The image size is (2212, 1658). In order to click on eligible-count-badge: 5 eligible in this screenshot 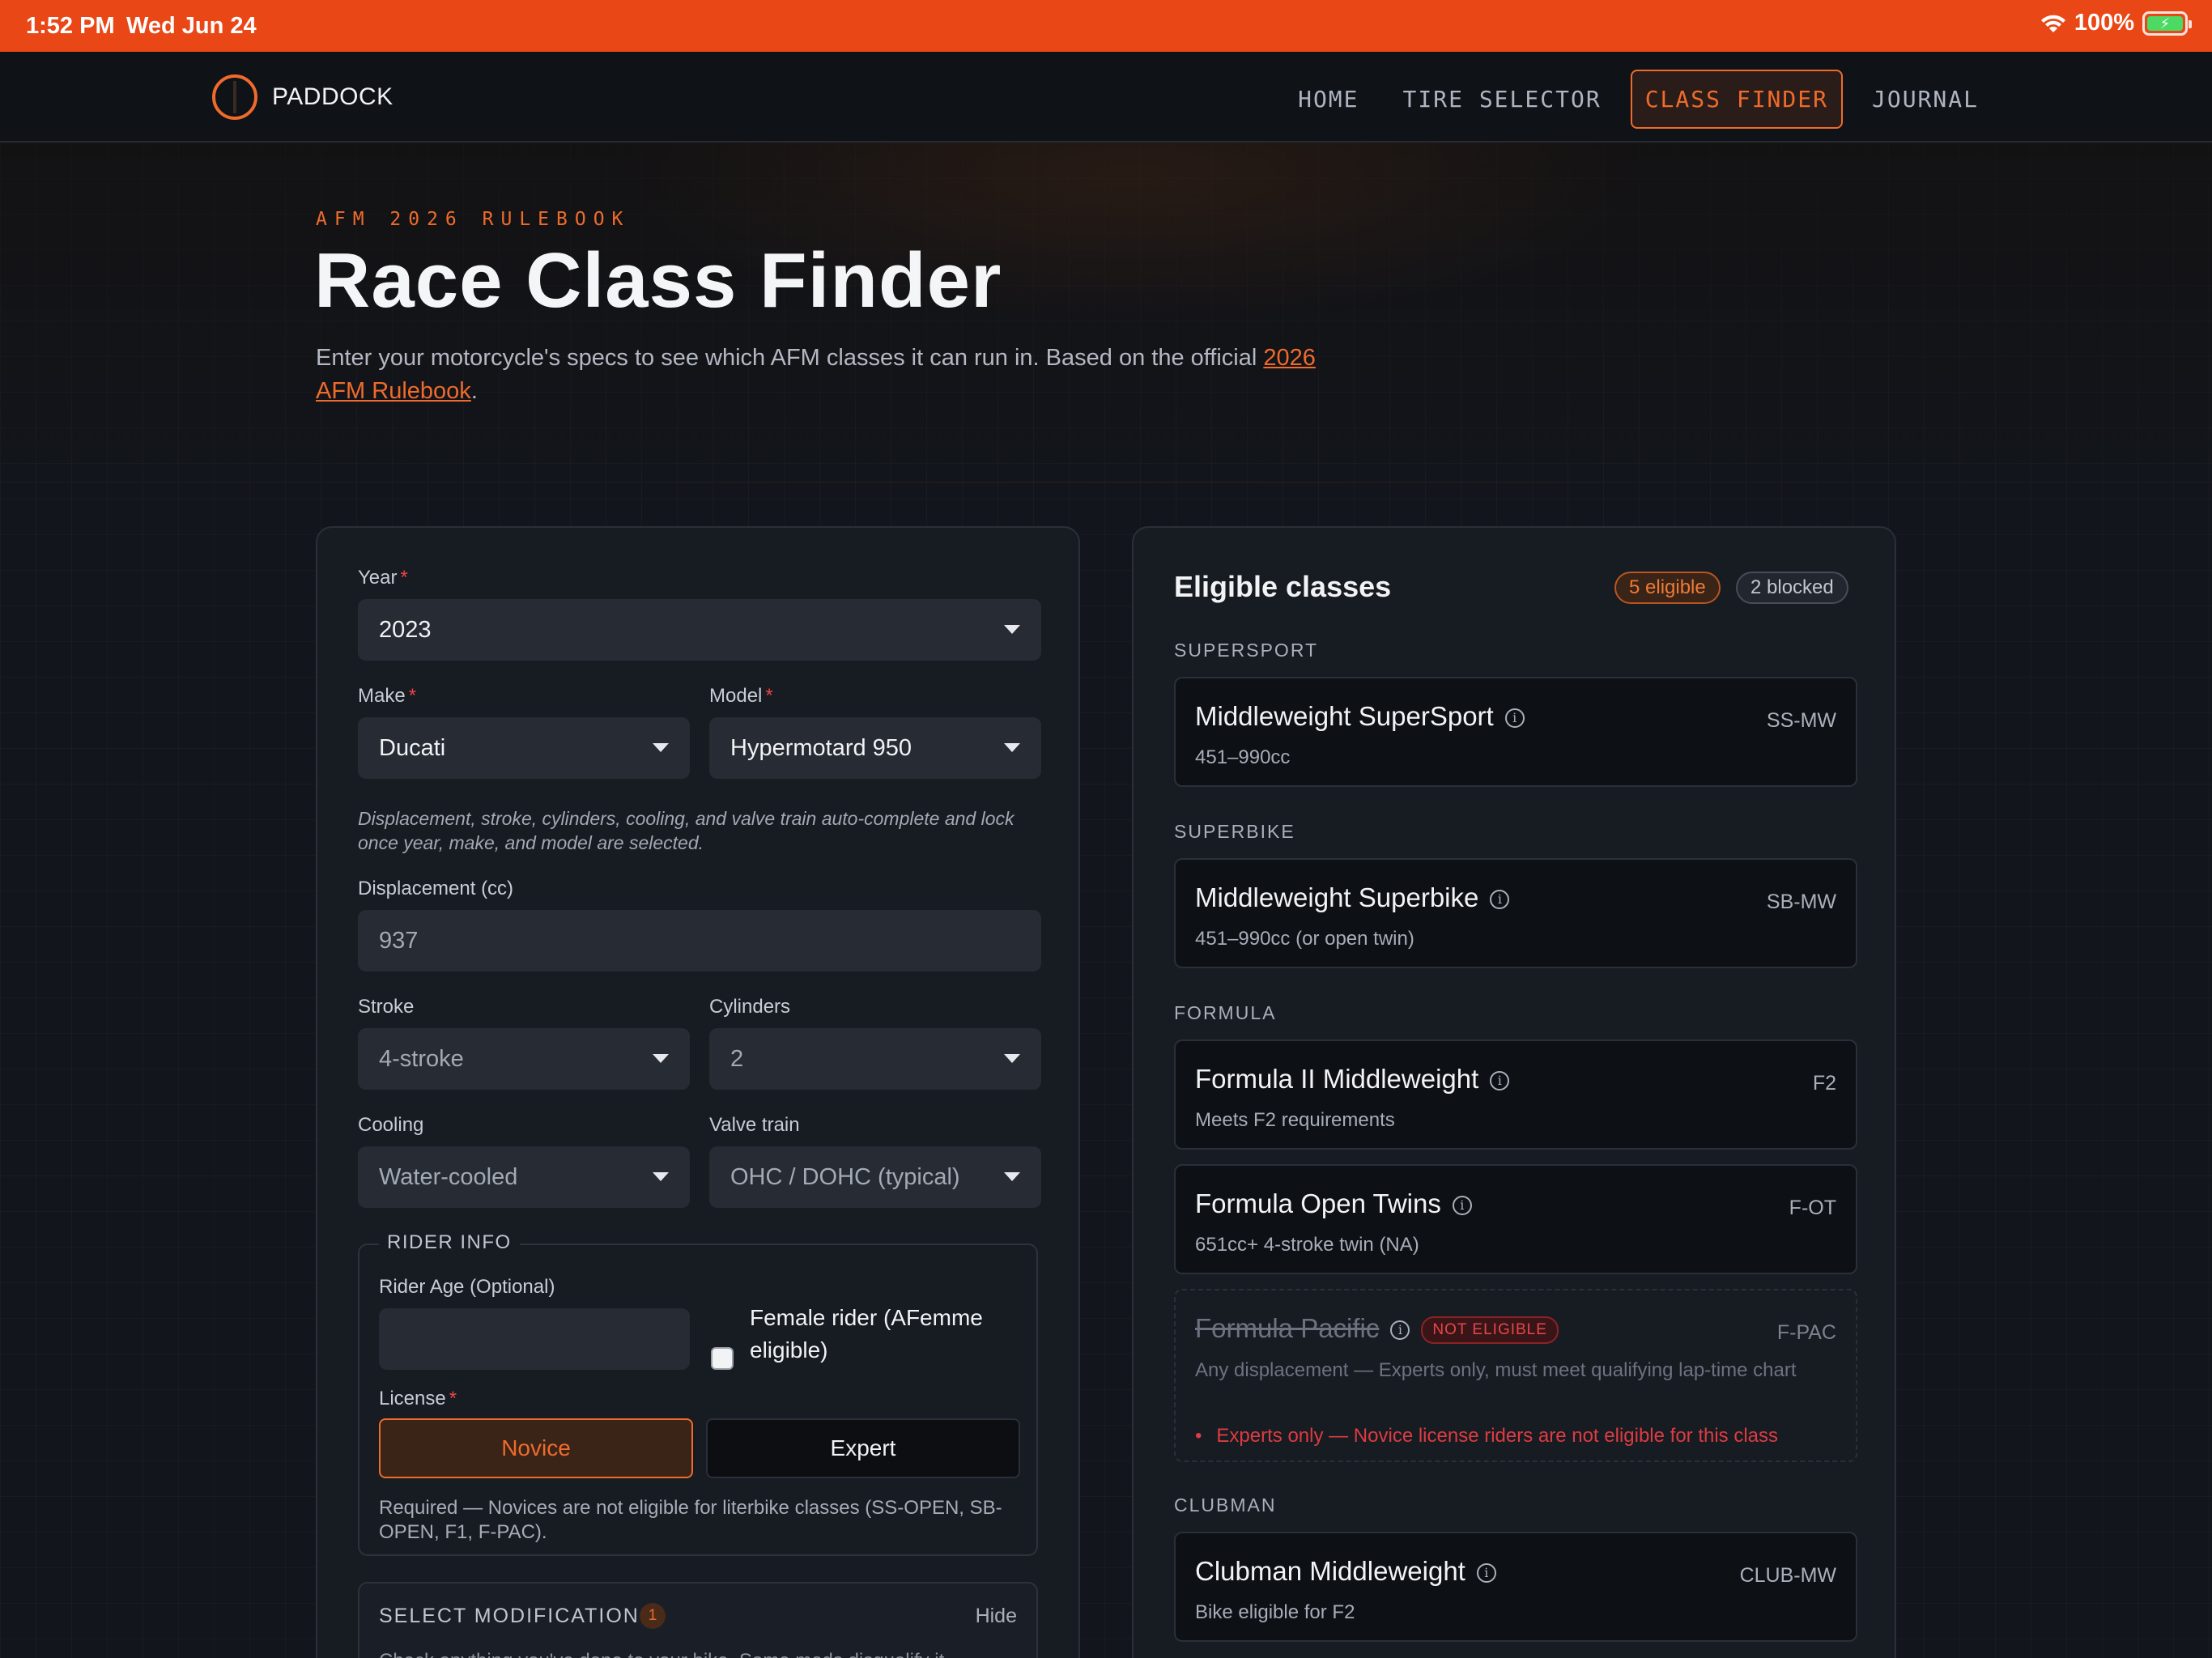, I will do `click(1667, 588)`.